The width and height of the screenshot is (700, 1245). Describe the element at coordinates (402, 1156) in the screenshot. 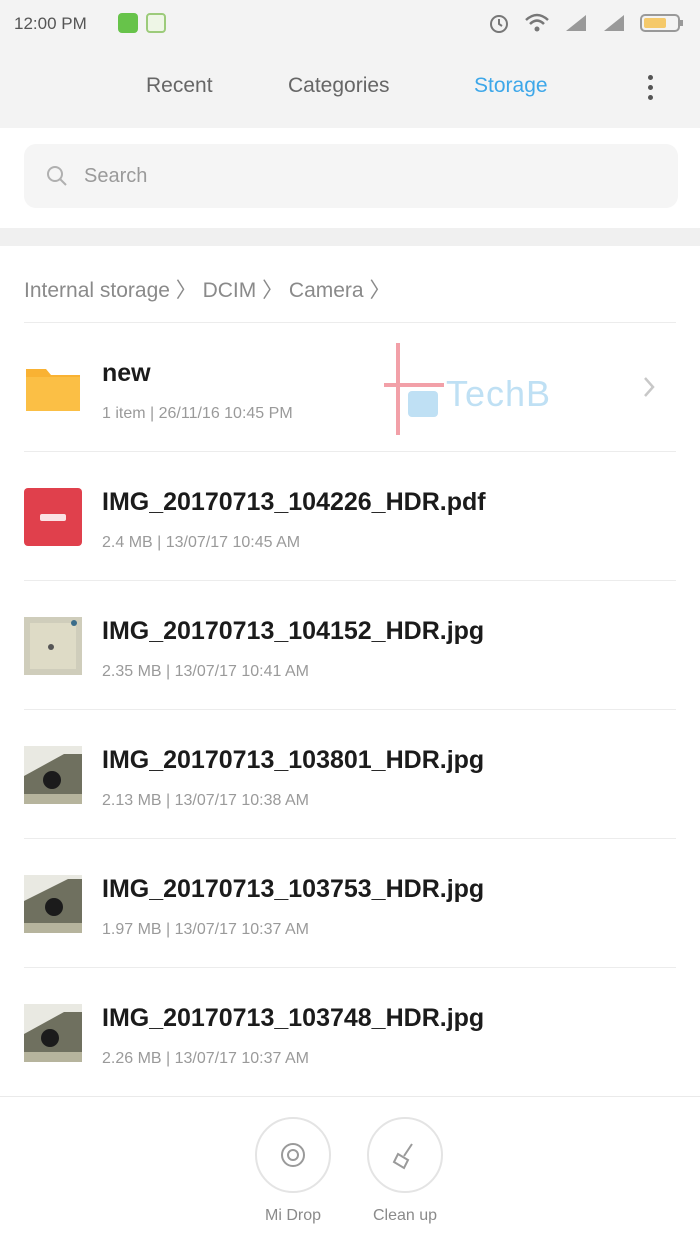

I see `broom-icon` at that location.